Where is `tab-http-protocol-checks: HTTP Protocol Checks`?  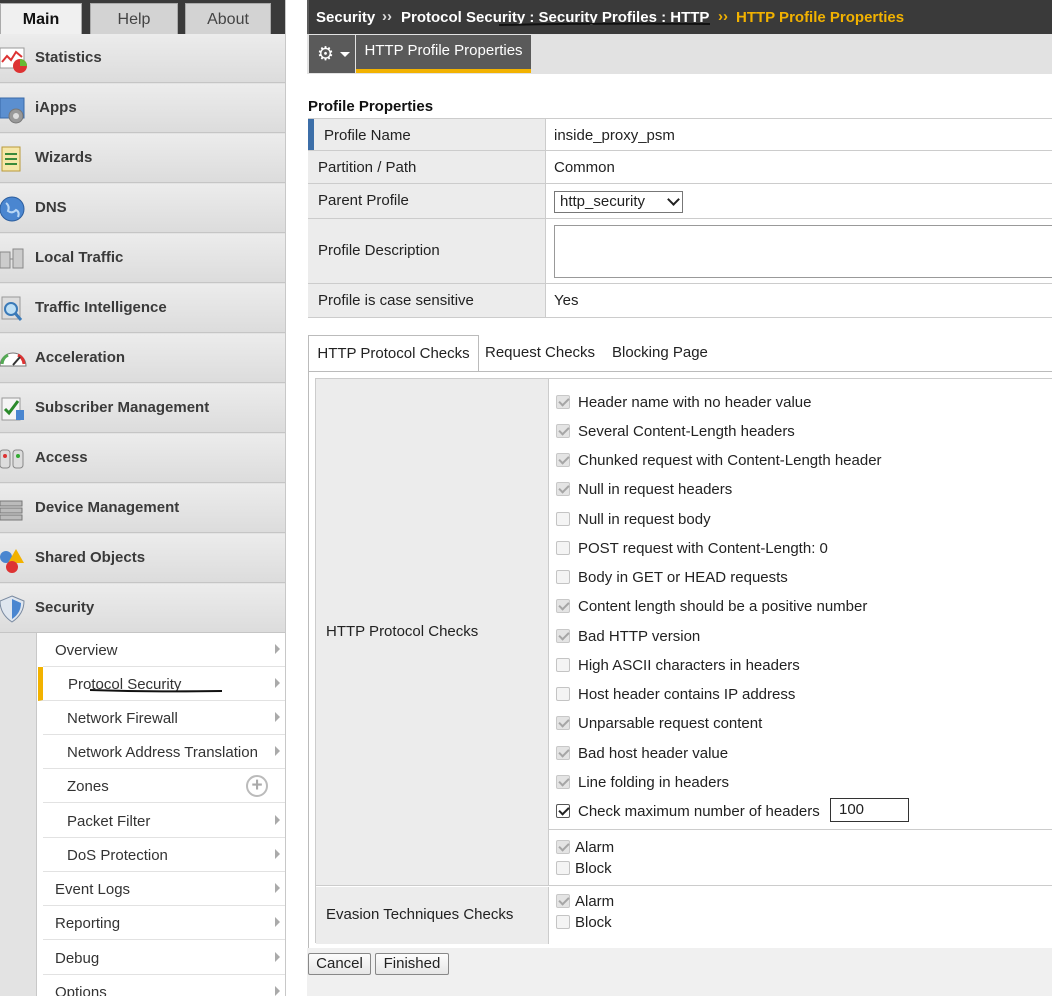
tab-http-protocol-checks: HTTP Protocol Checks is located at coordinates (393, 353).